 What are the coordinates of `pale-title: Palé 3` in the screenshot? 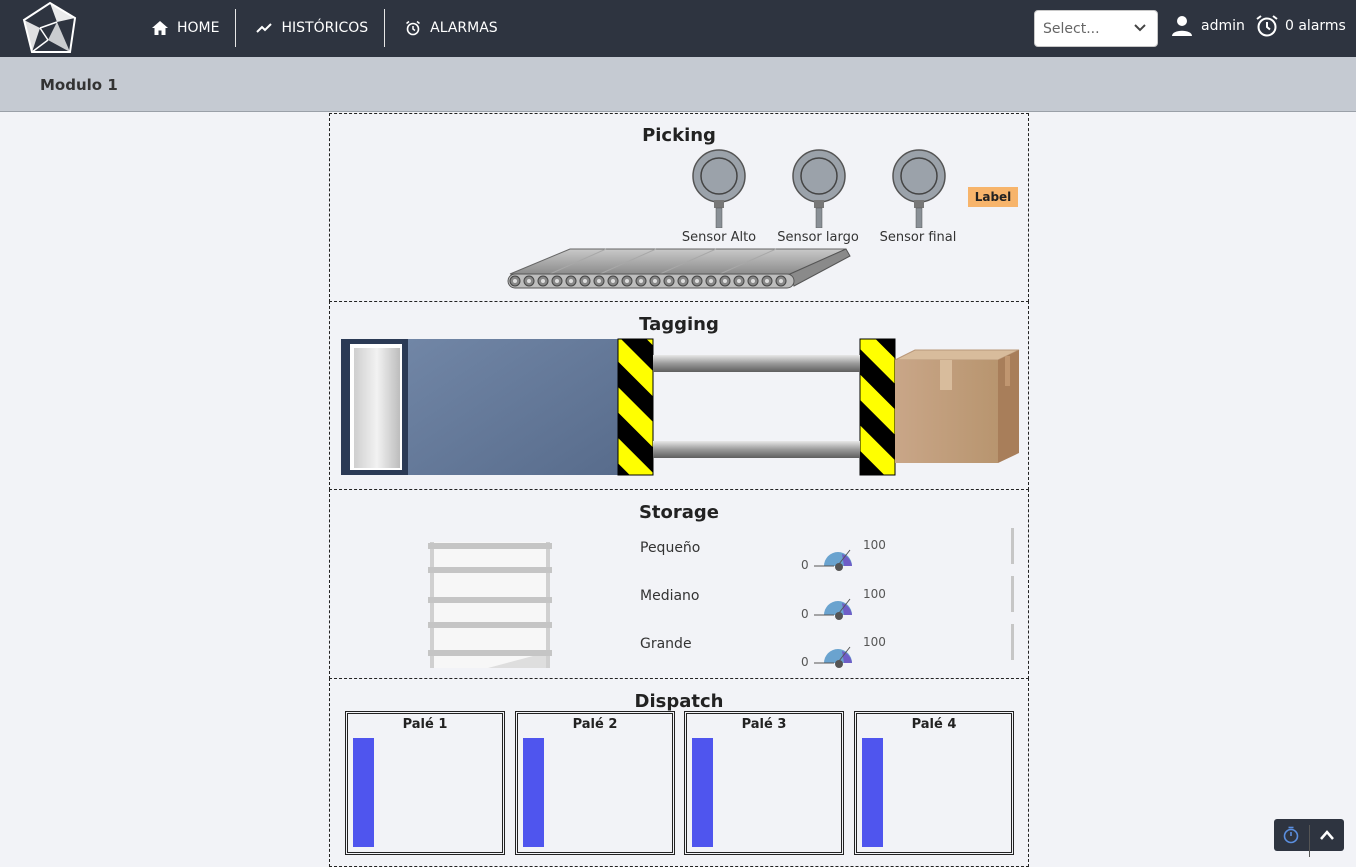 It's located at (764, 724).